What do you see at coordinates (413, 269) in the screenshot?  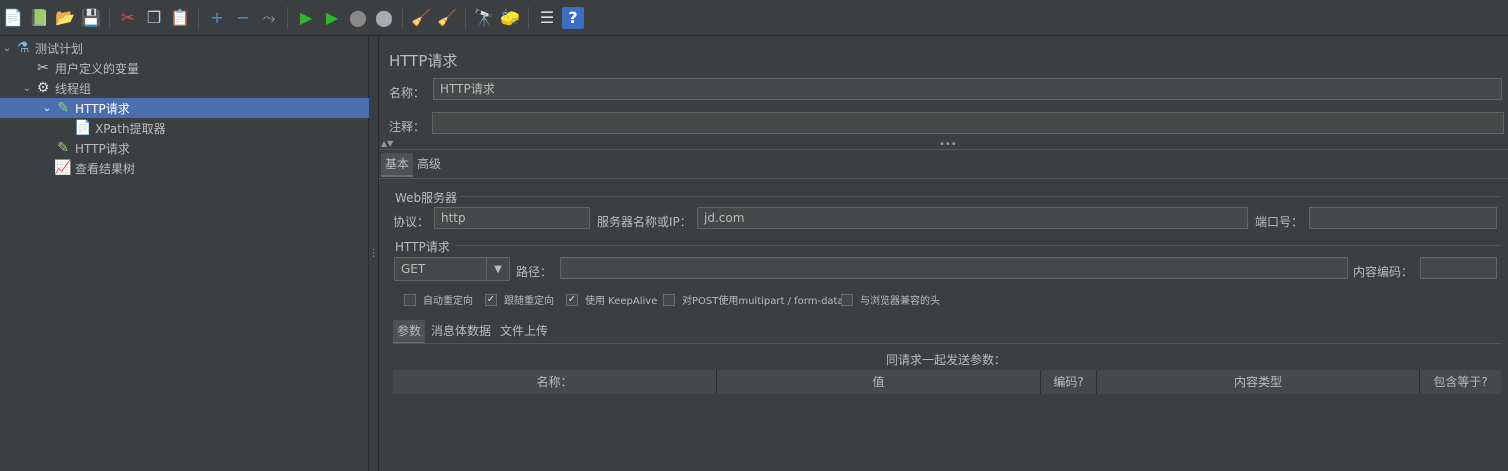 I see `method-value: GET` at bounding box center [413, 269].